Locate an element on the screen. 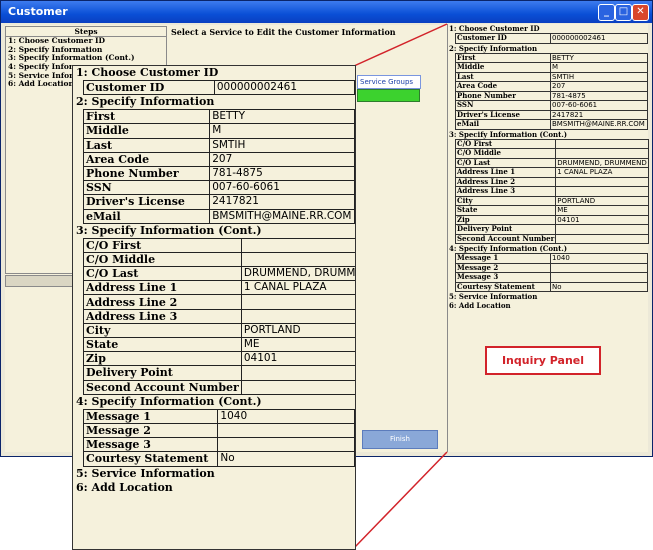 The image size is (653, 550). inquiry-field-value: BETTY is located at coordinates (599, 57).